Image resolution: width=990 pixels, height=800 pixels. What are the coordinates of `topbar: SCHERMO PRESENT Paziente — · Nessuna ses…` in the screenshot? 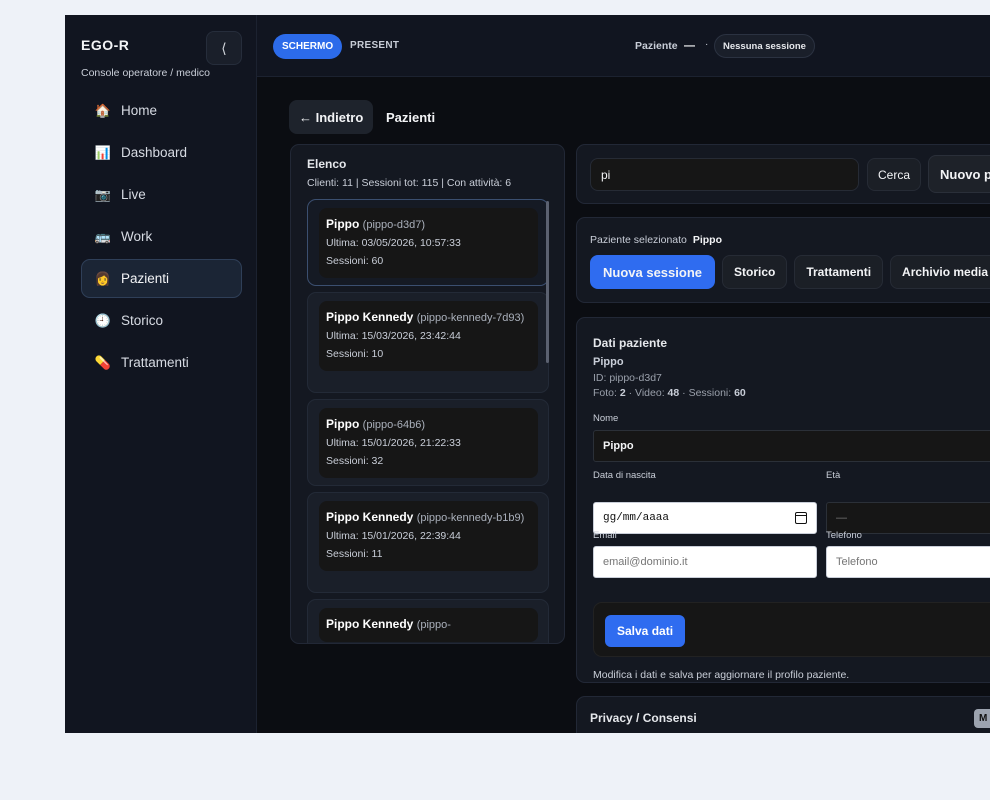 It's located at (623, 46).